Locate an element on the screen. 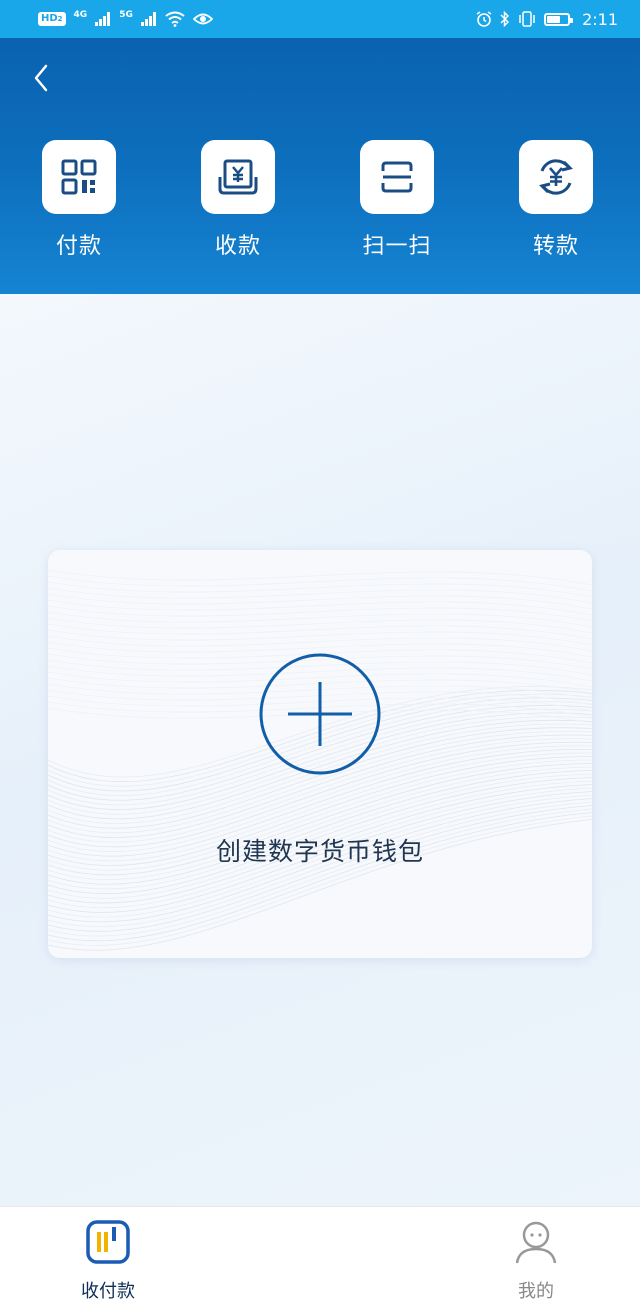 This screenshot has height=1306, width=640. scan-action: 扫一扫 is located at coordinates (397, 200).